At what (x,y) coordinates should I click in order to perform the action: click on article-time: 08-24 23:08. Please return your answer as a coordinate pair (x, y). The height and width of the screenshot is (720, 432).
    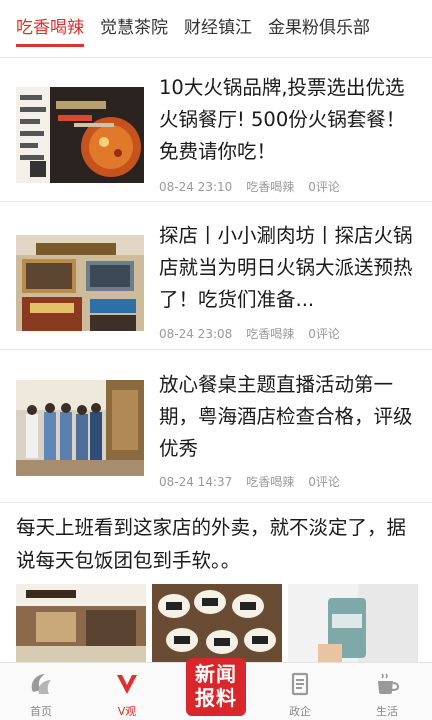
    Looking at the image, I should click on (196, 334).